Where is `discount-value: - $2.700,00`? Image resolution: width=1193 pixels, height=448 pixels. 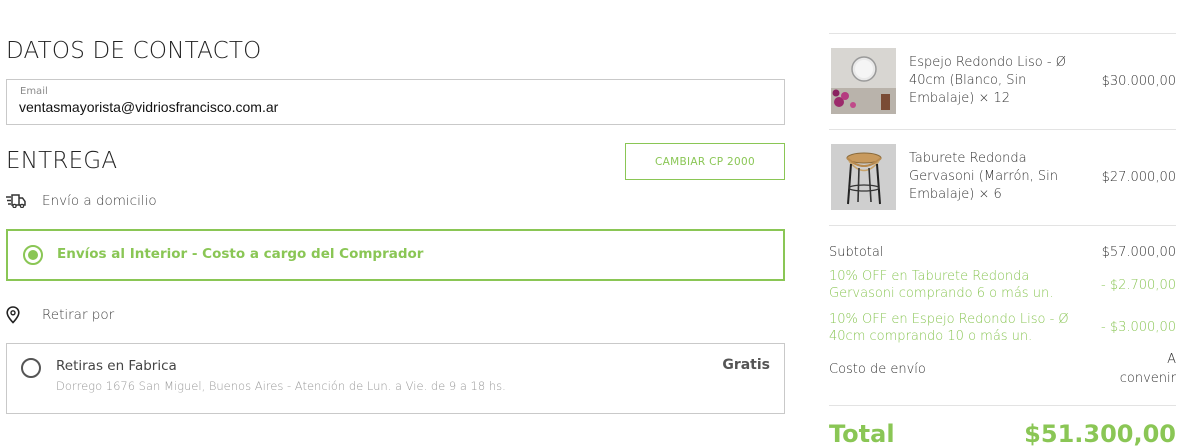
discount-value: - $2.700,00 is located at coordinates (1138, 285).